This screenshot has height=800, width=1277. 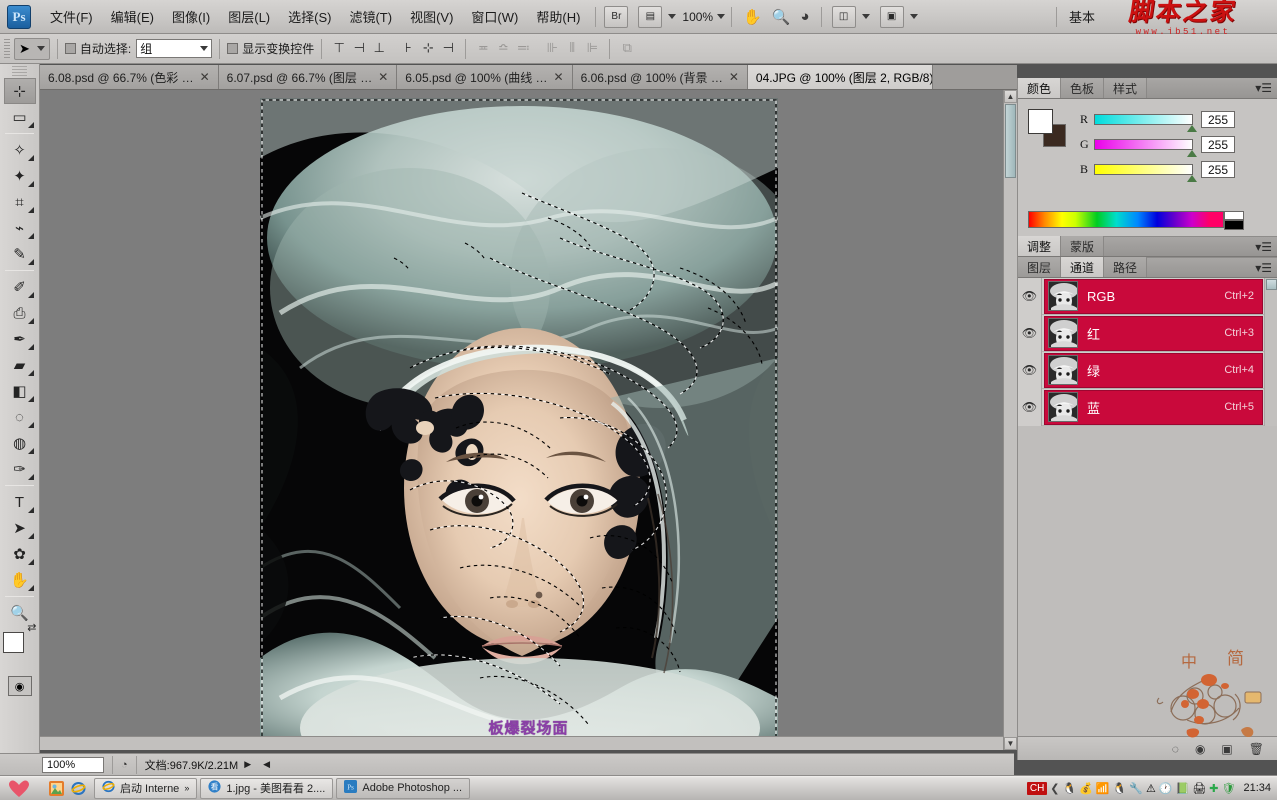 I want to click on tray-expand-icon: ❮, so click(x=1054, y=788).